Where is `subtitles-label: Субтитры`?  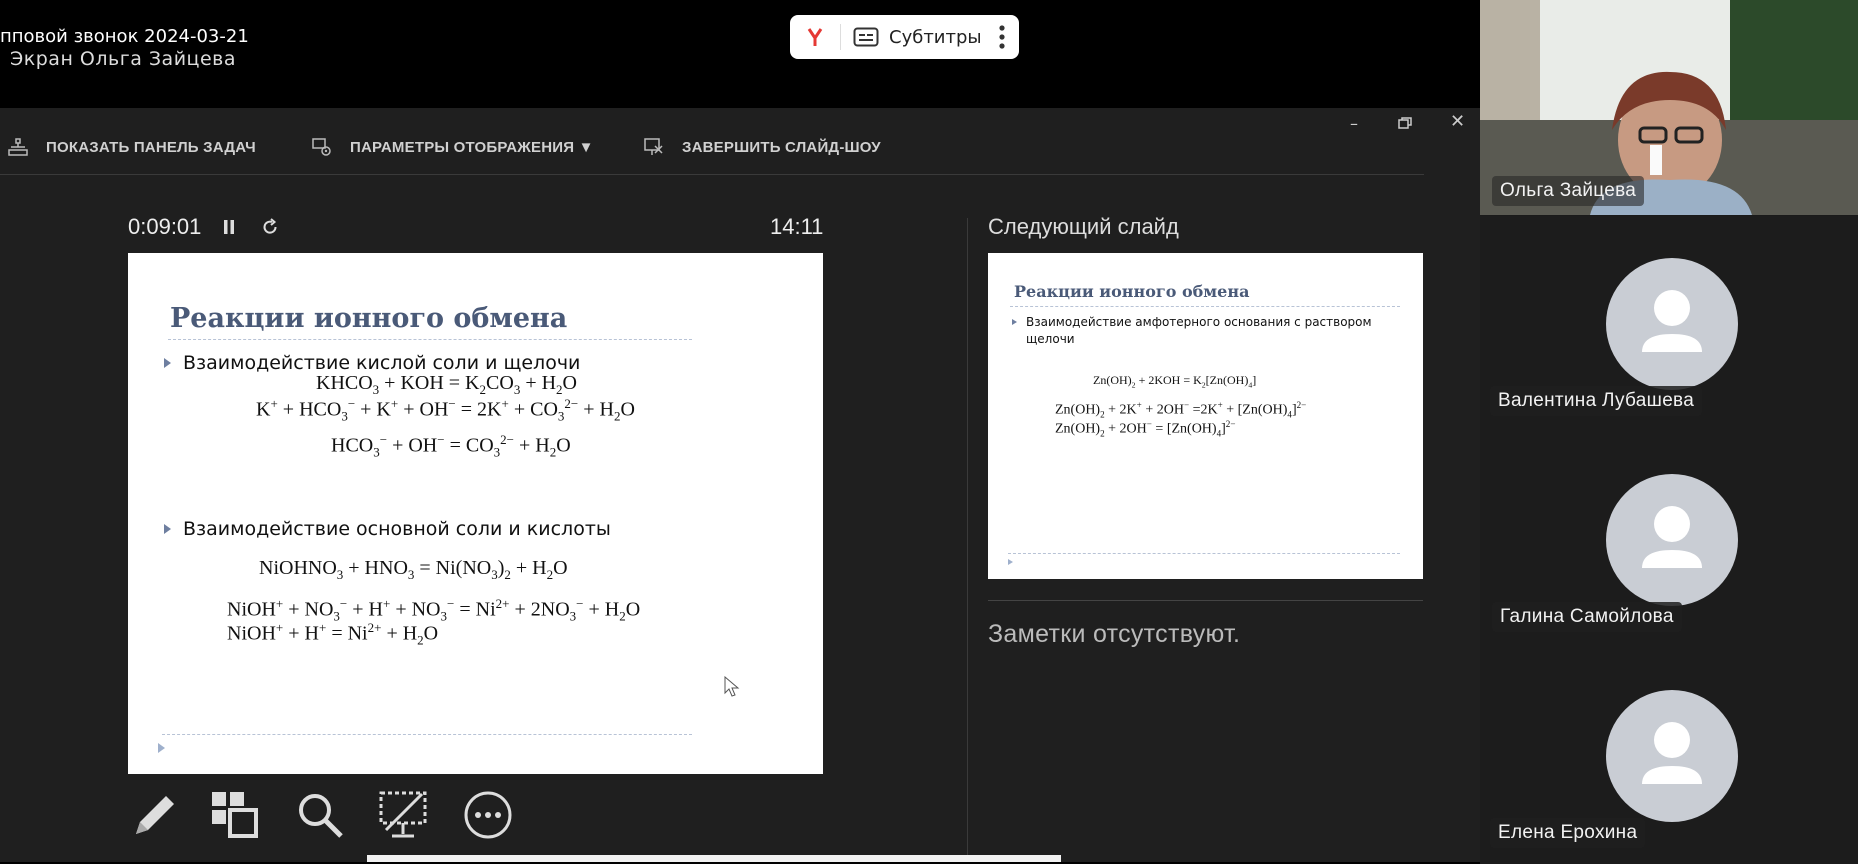 subtitles-label: Субтитры is located at coordinates (935, 37).